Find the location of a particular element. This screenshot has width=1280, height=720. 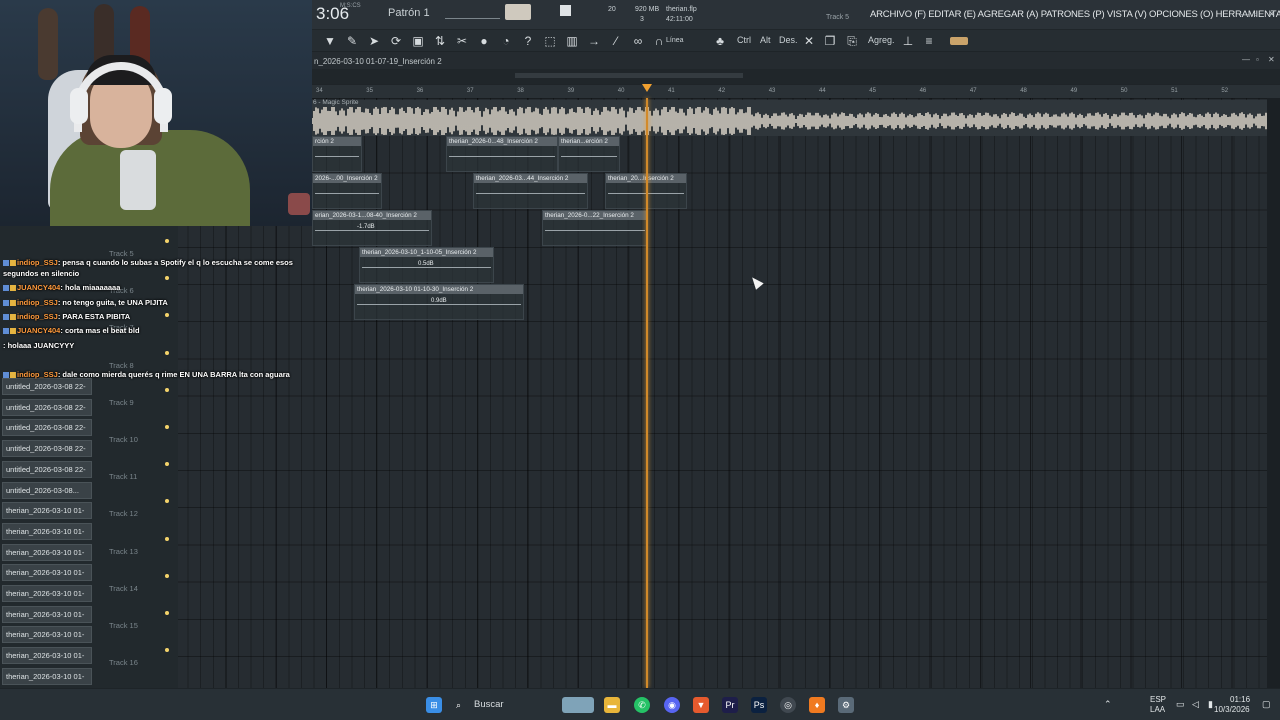

track-header-label: Track 10 is located at coordinates (123, 439).